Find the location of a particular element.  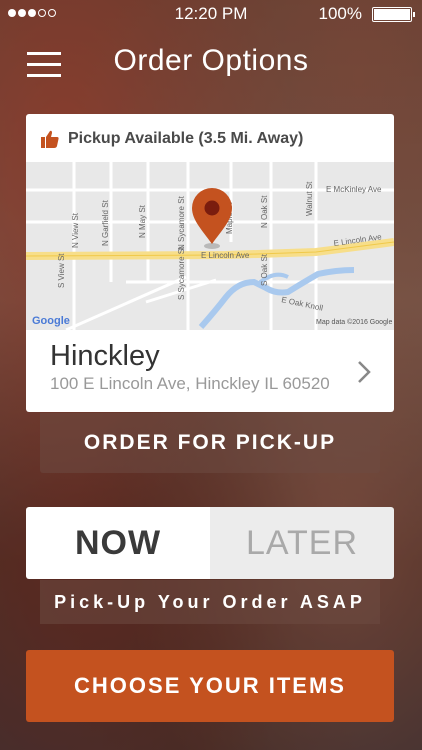

battery-icon is located at coordinates (393, 14).